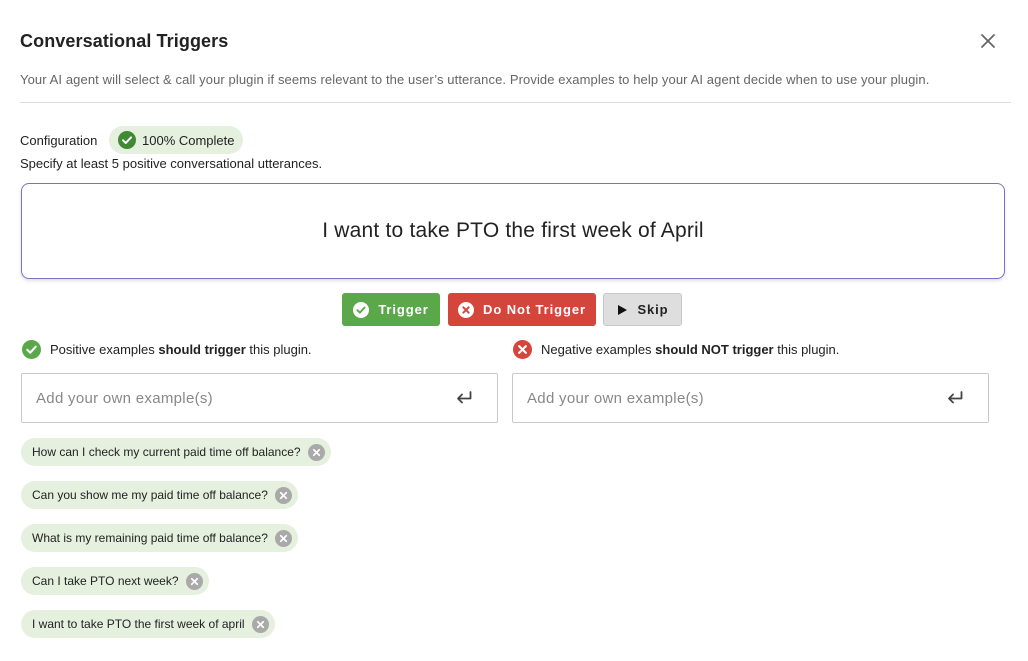 The height and width of the screenshot is (661, 1028). What do you see at coordinates (236, 398) in the screenshot?
I see `positive-example-input` at bounding box center [236, 398].